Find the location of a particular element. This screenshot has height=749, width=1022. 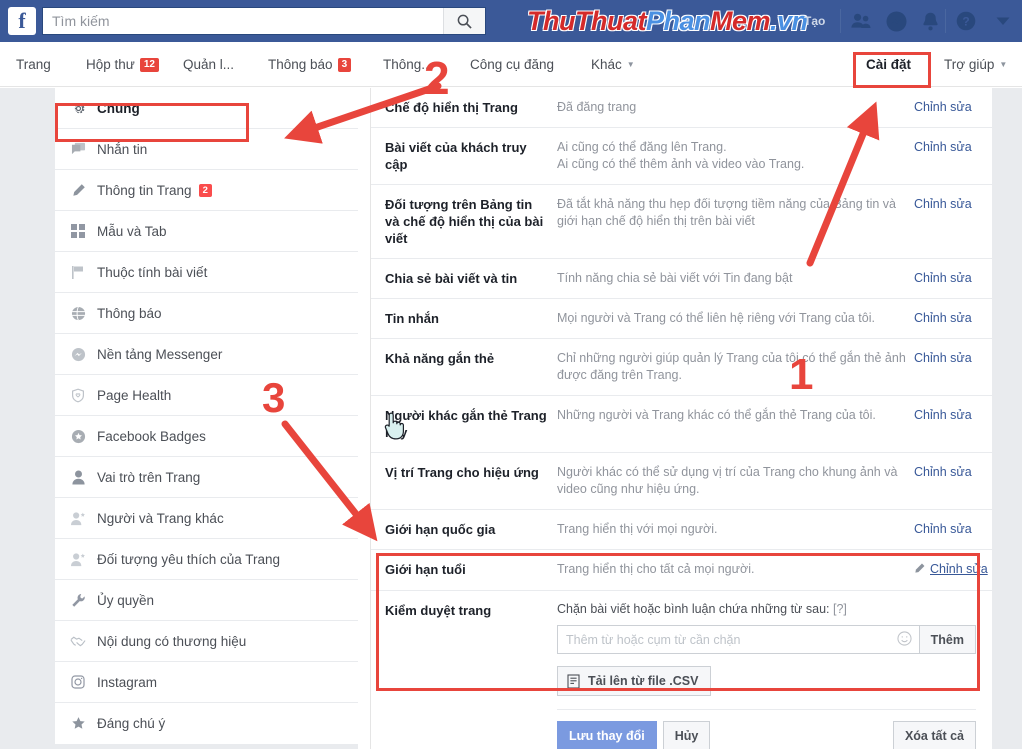

tab-thong-bao: Thông báo 3 is located at coordinates (310, 64).